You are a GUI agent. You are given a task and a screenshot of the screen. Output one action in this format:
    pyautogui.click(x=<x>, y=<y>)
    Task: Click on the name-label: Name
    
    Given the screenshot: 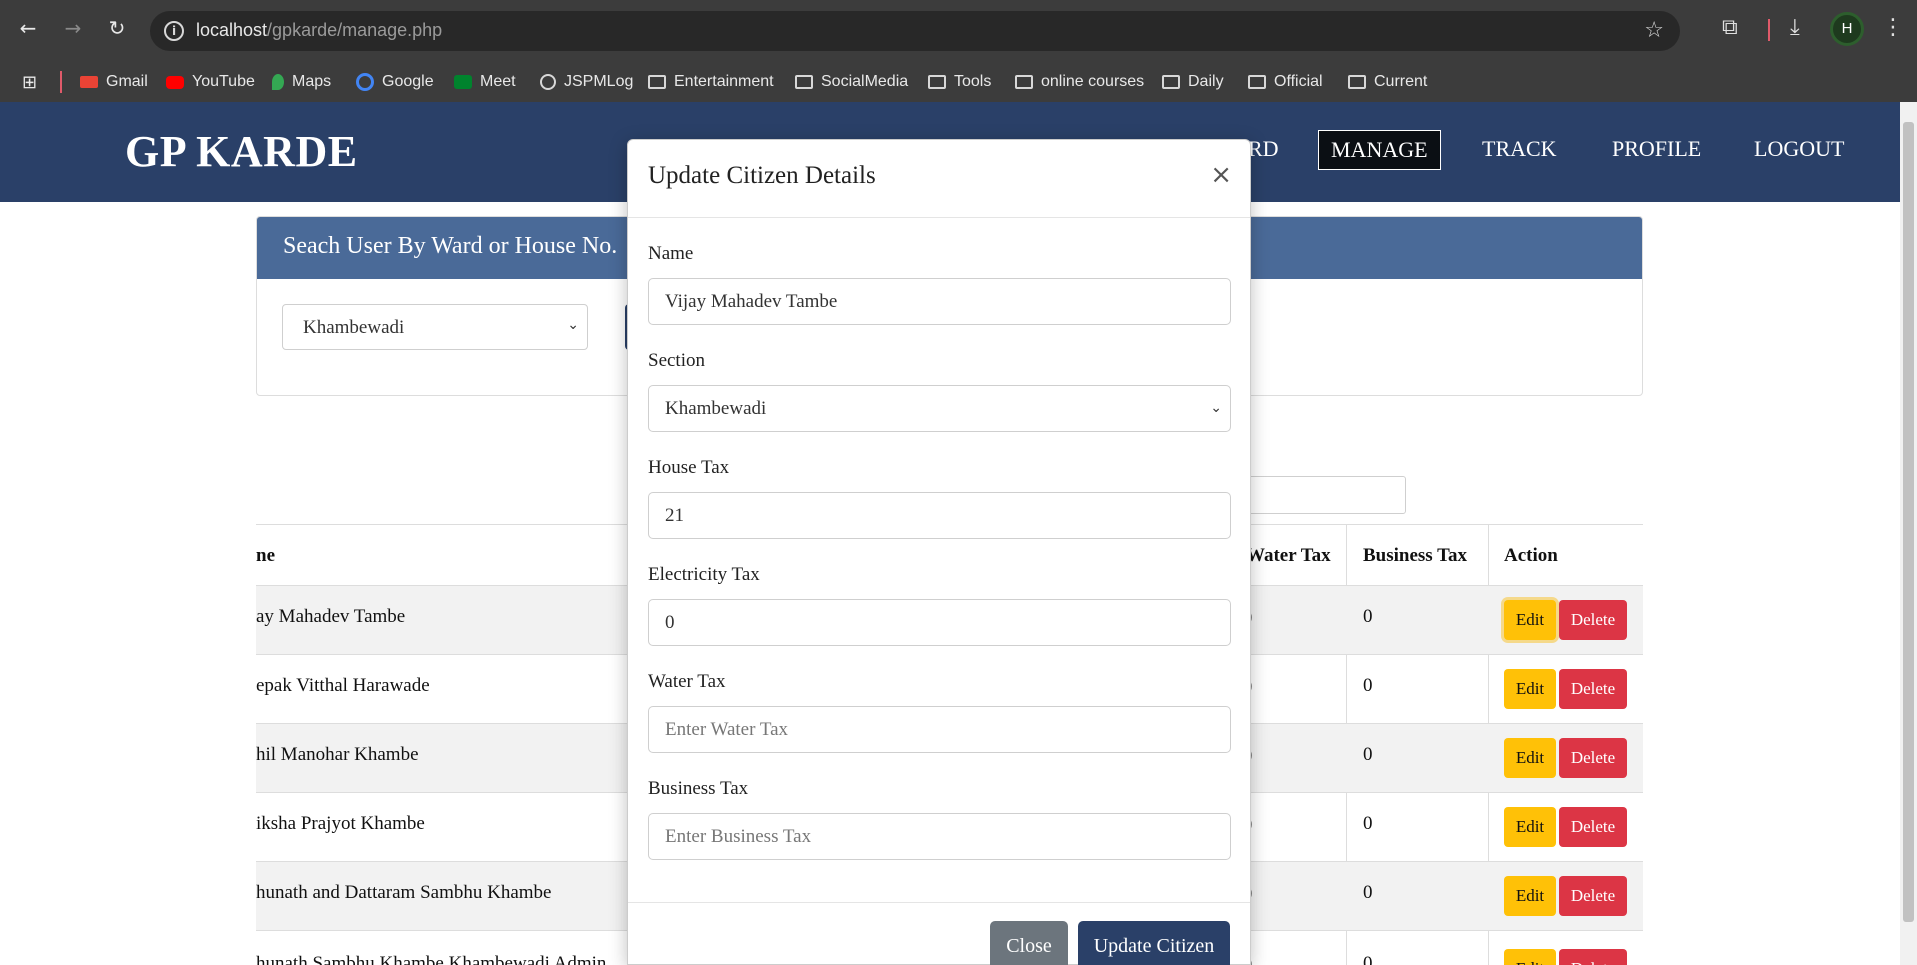 What is the action you would take?
    pyautogui.click(x=671, y=253)
    